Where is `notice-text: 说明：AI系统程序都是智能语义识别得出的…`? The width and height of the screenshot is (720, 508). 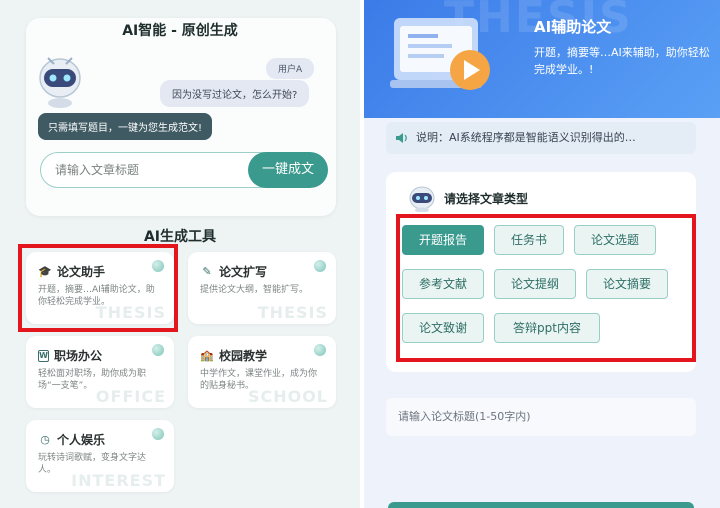
notice-text: 说明：AI系统程序都是智能语义识别得出的… is located at coordinates (526, 137).